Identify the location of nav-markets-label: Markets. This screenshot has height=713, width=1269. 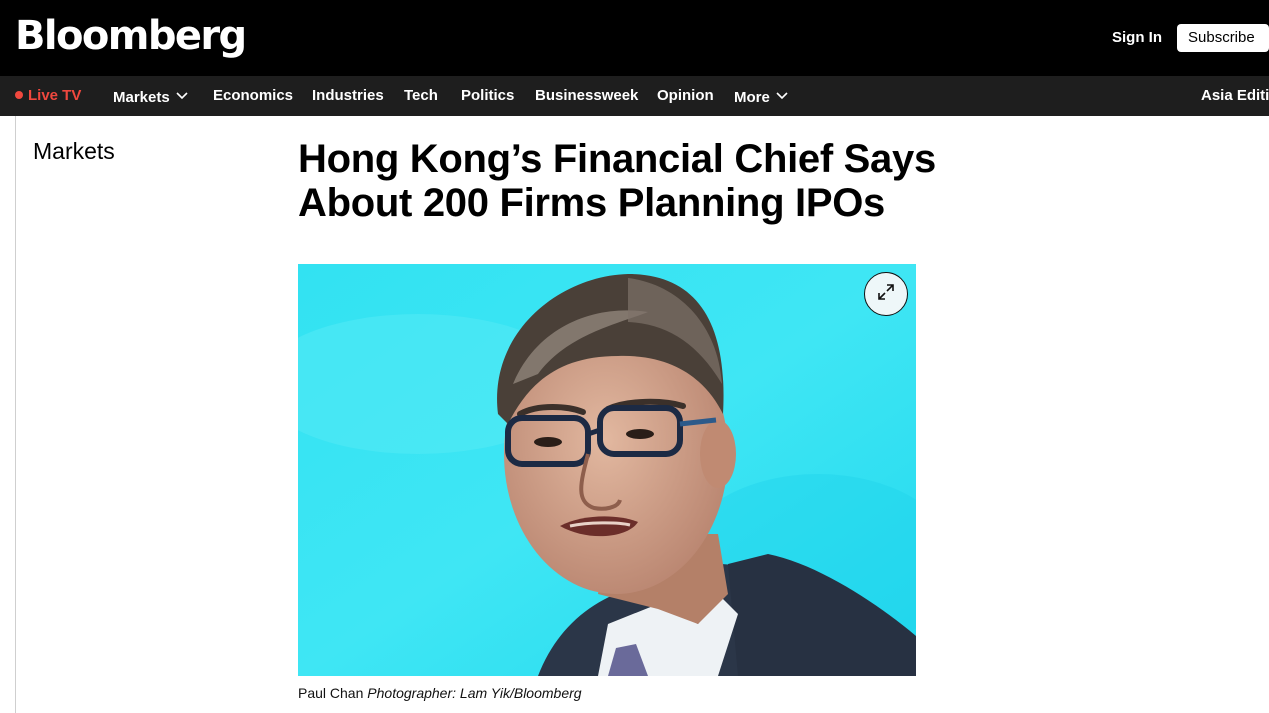
(141, 97).